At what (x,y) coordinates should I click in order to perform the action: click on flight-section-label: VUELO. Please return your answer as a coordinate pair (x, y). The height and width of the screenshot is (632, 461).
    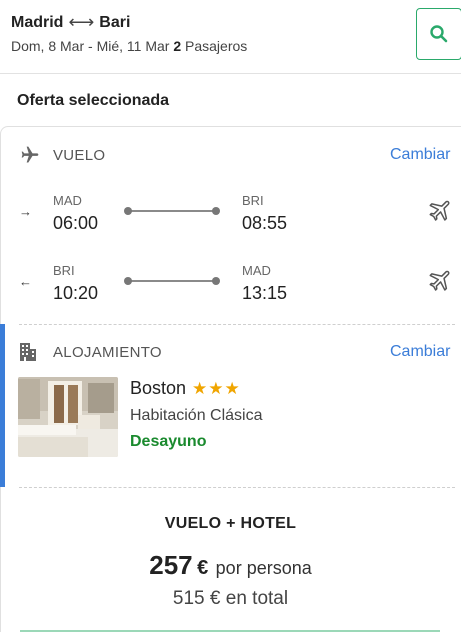
    Looking at the image, I should click on (79, 155).